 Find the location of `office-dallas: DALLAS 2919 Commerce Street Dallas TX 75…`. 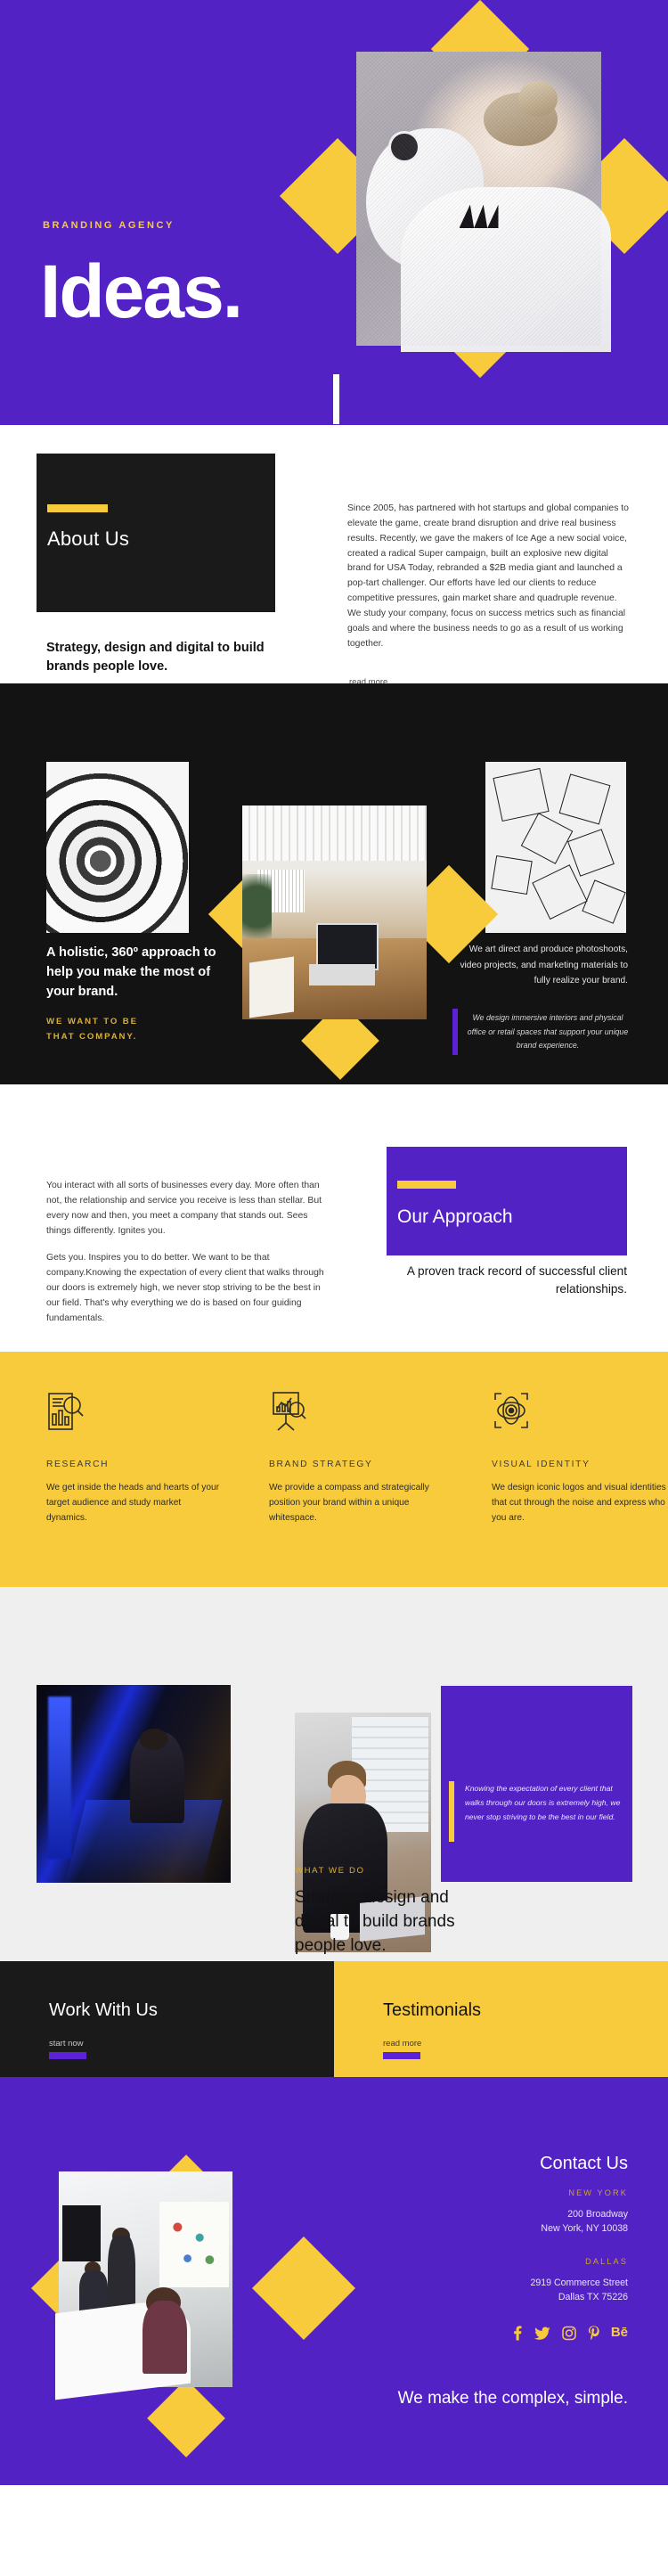

office-dallas: DALLAS 2919 Commerce Street Dallas TX 75… is located at coordinates (569, 2280).